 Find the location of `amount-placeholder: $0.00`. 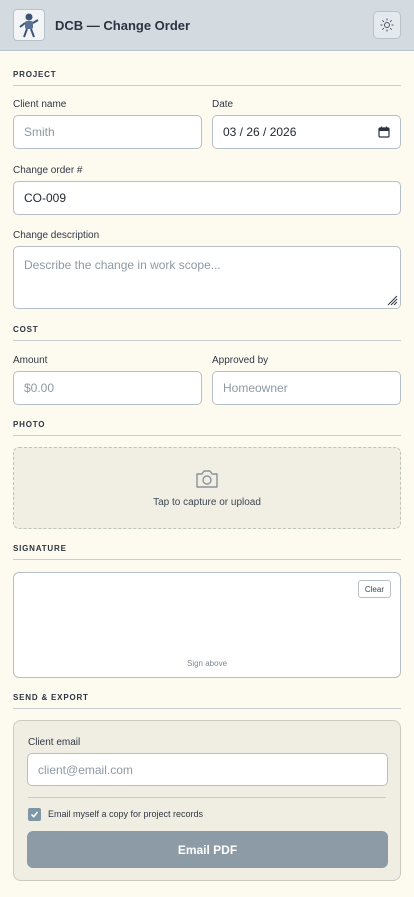

amount-placeholder: $0.00 is located at coordinates (39, 388).